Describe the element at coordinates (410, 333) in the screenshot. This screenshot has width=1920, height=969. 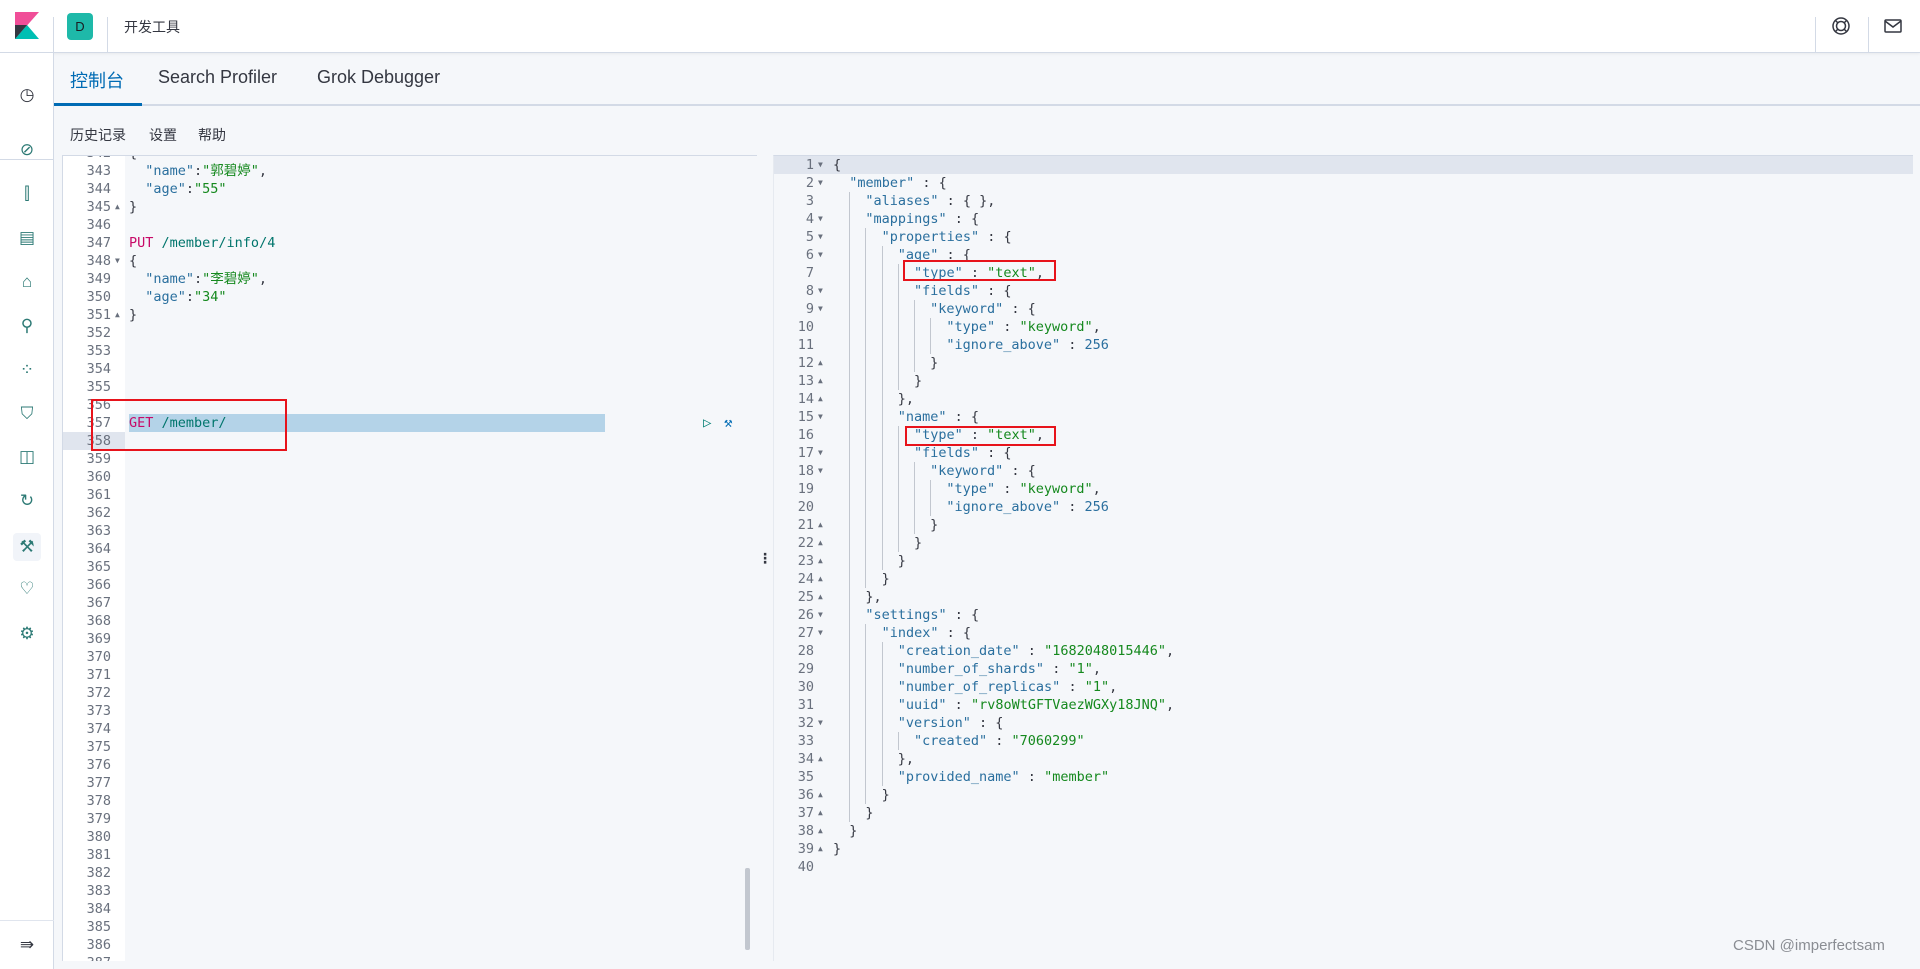
I see `editor-line: 352` at that location.